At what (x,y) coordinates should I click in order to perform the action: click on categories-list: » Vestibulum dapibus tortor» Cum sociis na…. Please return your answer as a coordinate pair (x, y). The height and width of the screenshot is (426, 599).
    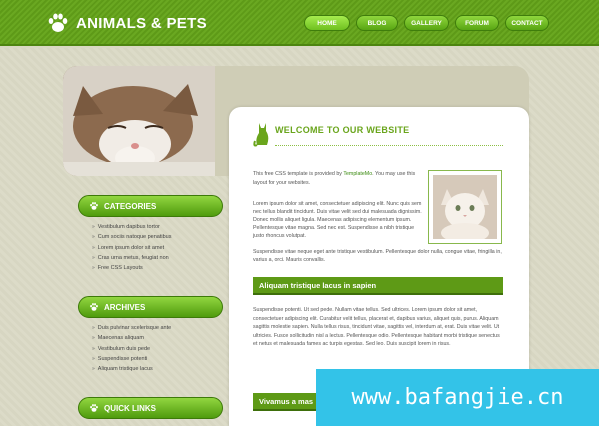
    Looking at the image, I should click on (150, 247).